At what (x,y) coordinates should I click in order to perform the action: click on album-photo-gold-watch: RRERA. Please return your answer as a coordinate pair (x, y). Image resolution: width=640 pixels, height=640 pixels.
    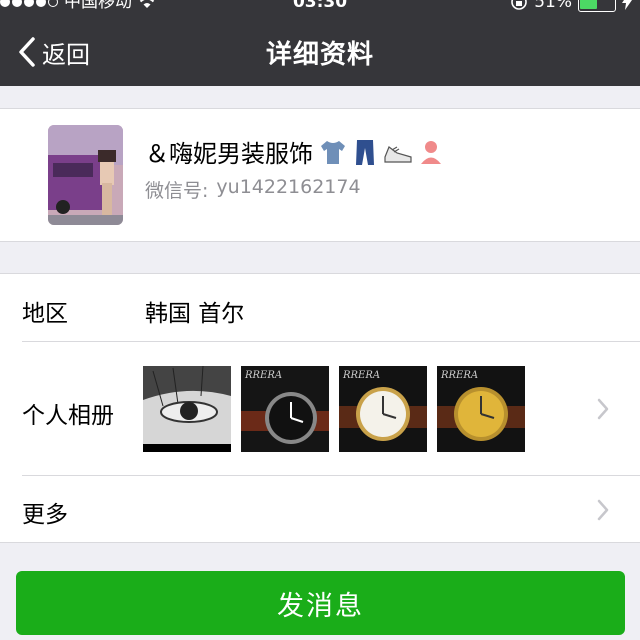
    Looking at the image, I should click on (481, 409).